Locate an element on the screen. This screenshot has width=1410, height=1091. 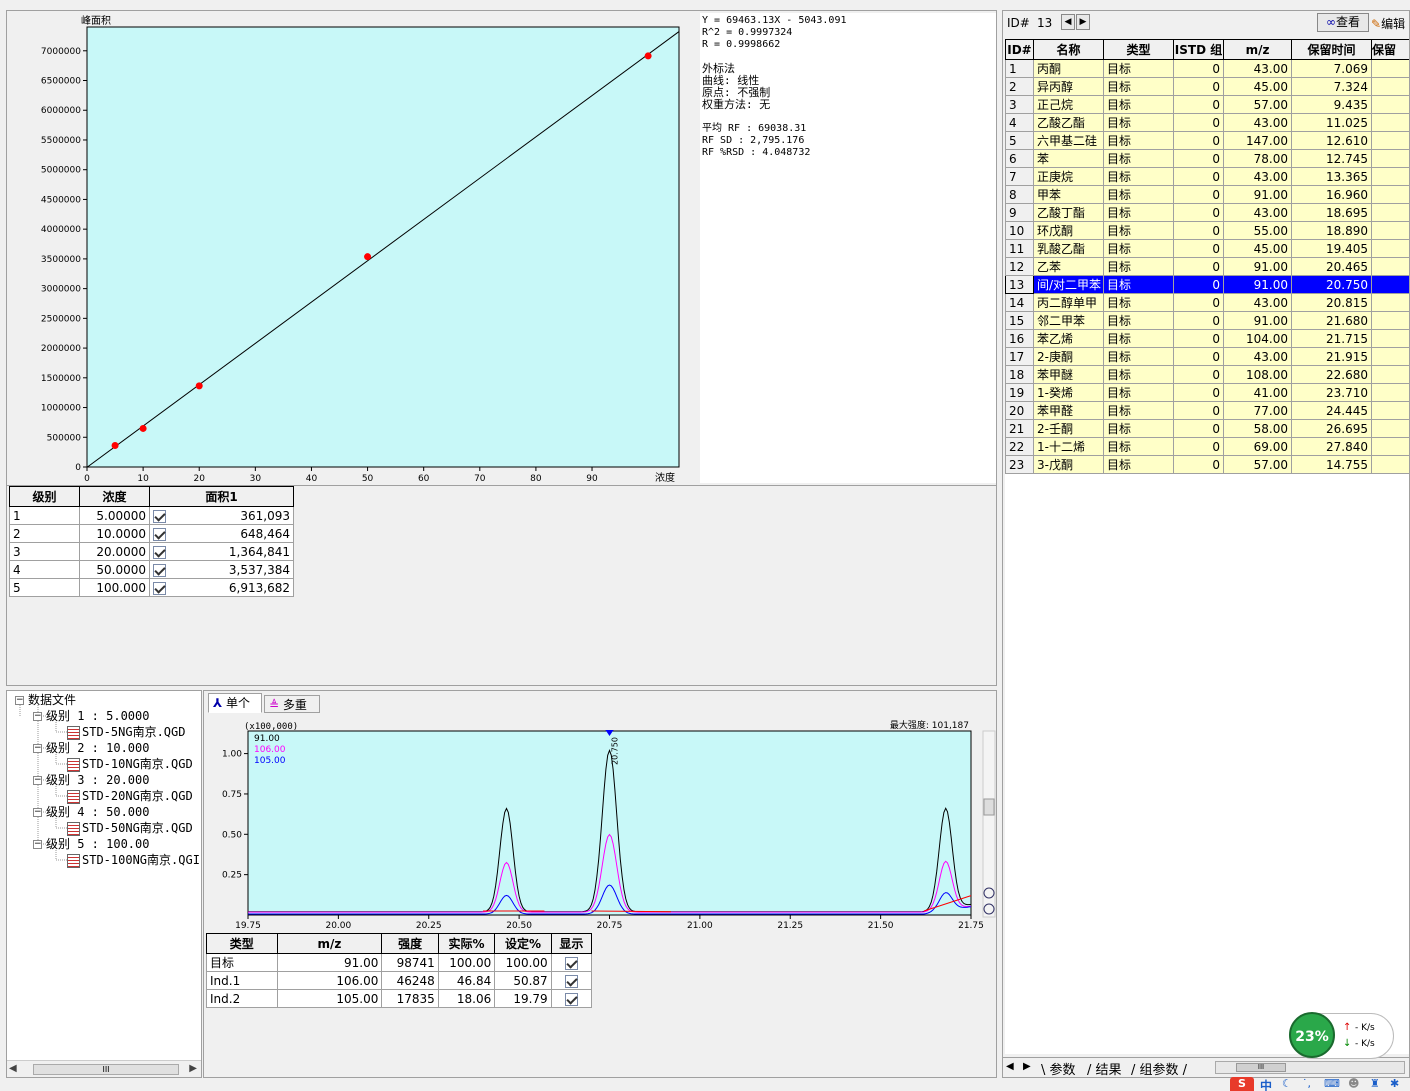
compound-rt: 11.025 is located at coordinates (1331, 122).